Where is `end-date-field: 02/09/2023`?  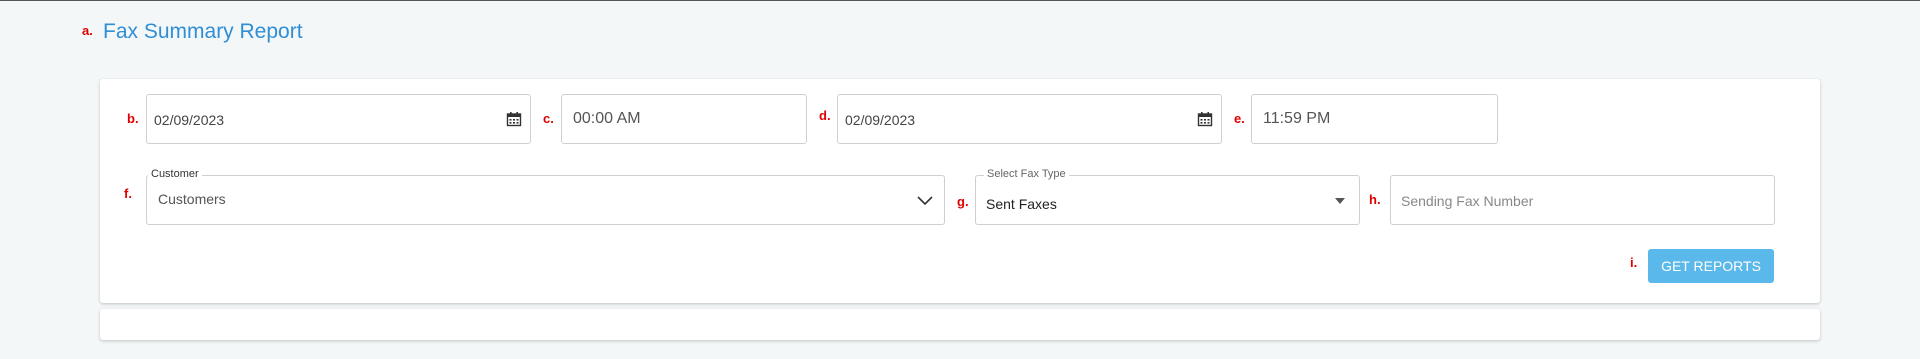
end-date-field: 02/09/2023 is located at coordinates (1029, 119).